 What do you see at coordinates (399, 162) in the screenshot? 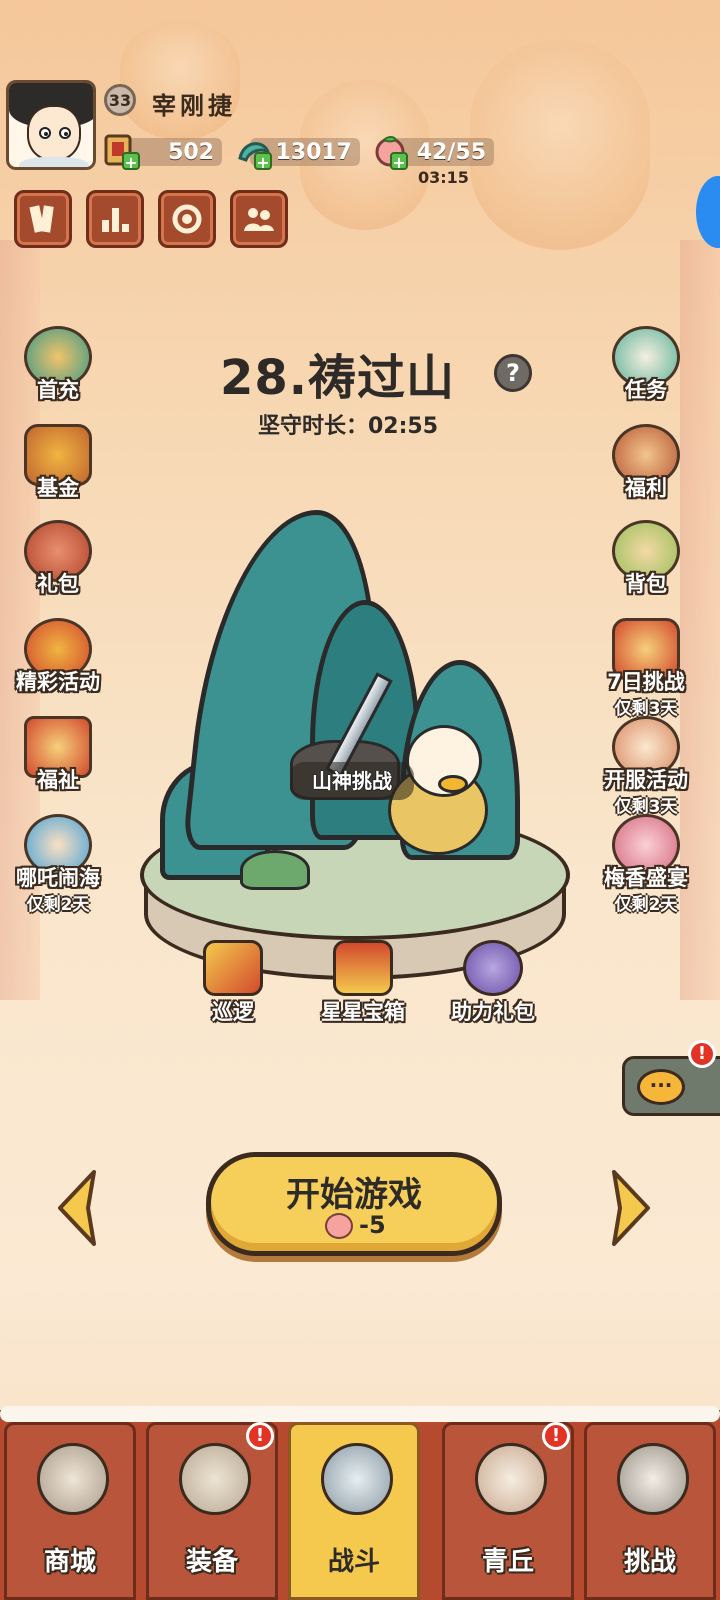
I see `add-stamina-button: +` at bounding box center [399, 162].